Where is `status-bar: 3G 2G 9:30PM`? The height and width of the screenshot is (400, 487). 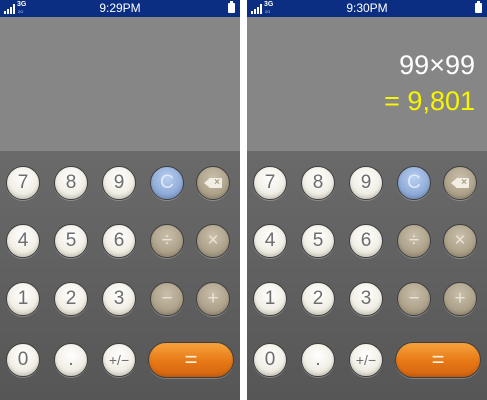
status-bar: 3G 2G 9:30PM is located at coordinates (367, 8).